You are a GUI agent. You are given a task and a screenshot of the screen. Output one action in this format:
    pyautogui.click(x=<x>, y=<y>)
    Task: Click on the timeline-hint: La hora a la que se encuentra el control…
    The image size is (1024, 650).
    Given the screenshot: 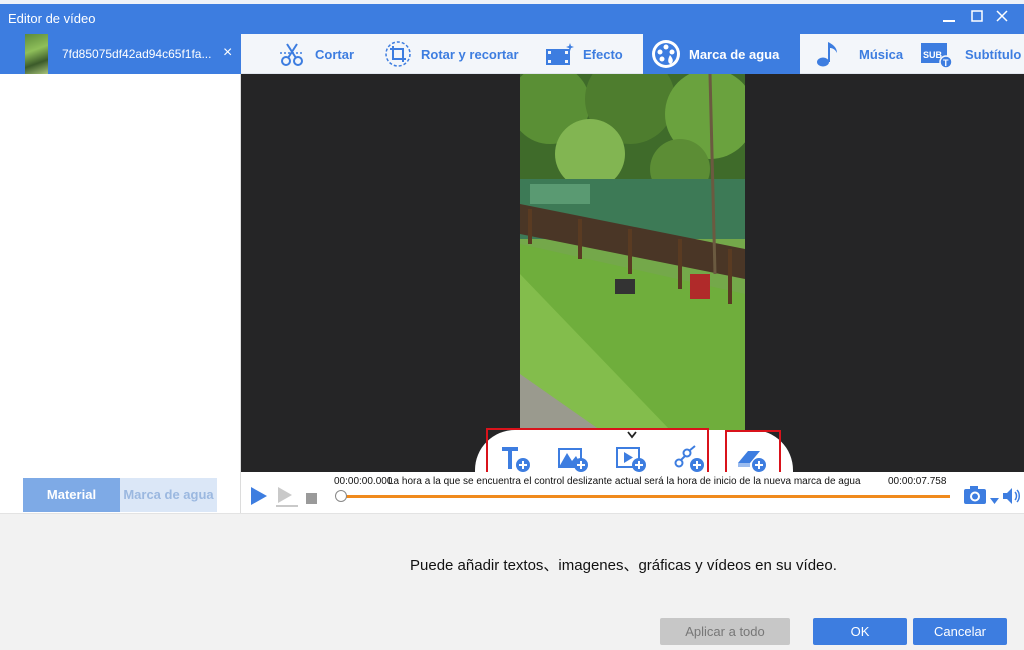 What is the action you would take?
    pyautogui.click(x=624, y=481)
    